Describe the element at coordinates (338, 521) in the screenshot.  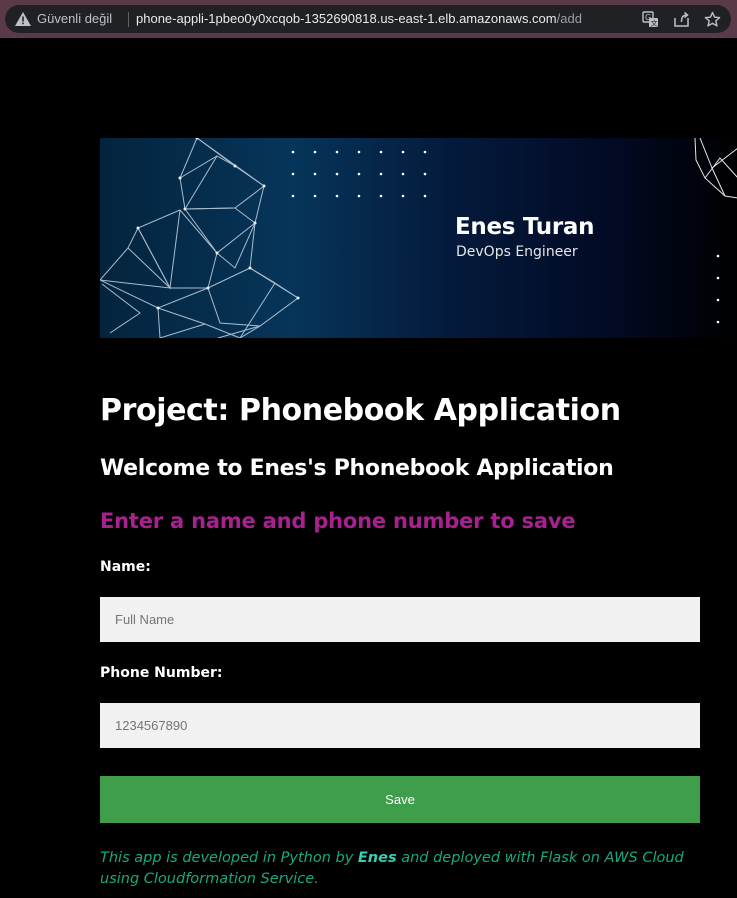
I see `instruction-heading: Enter a name and phone number to save` at that location.